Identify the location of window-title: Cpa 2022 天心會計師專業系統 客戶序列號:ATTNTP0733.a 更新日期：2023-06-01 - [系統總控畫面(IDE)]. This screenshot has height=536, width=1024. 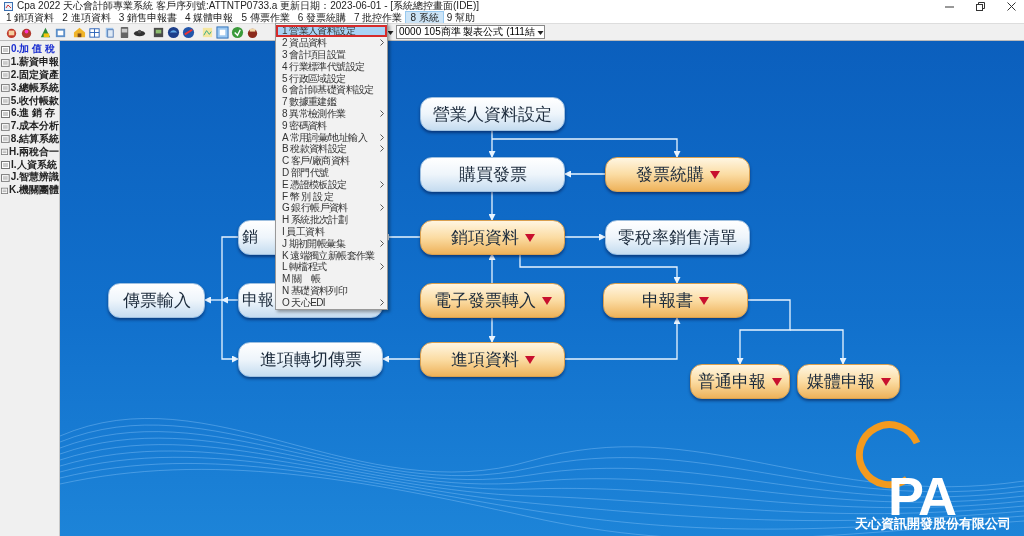
(249, 6).